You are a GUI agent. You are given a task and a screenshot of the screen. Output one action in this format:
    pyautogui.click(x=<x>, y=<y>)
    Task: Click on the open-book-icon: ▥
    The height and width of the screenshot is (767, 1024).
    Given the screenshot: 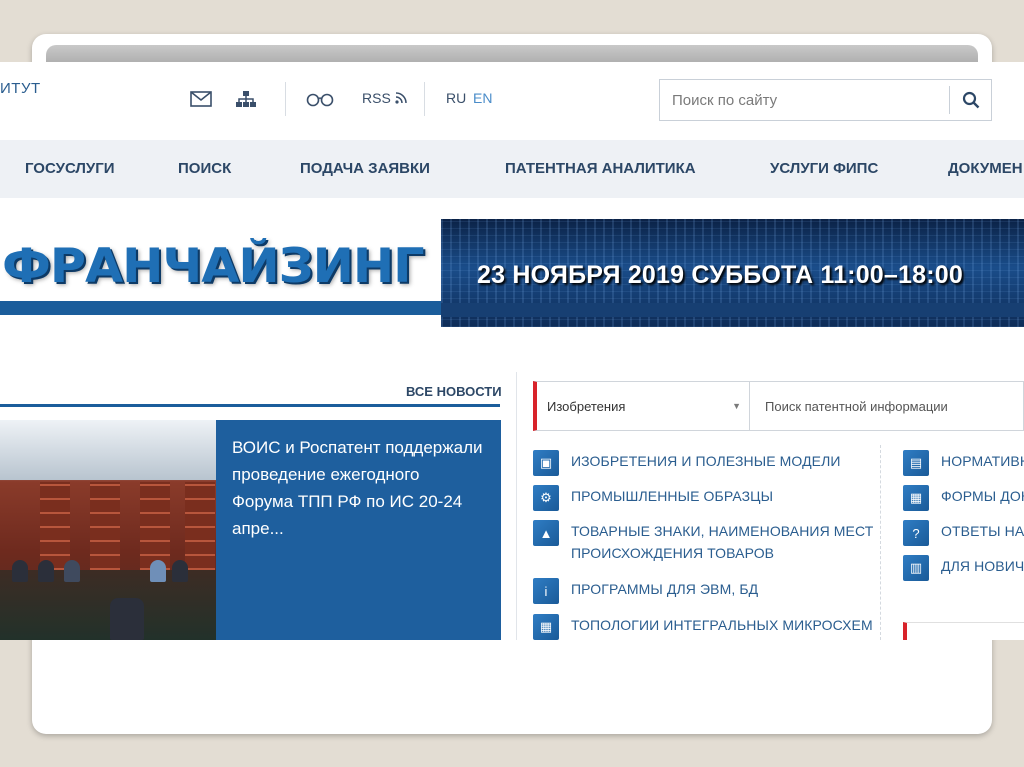 What is the action you would take?
    pyautogui.click(x=916, y=568)
    